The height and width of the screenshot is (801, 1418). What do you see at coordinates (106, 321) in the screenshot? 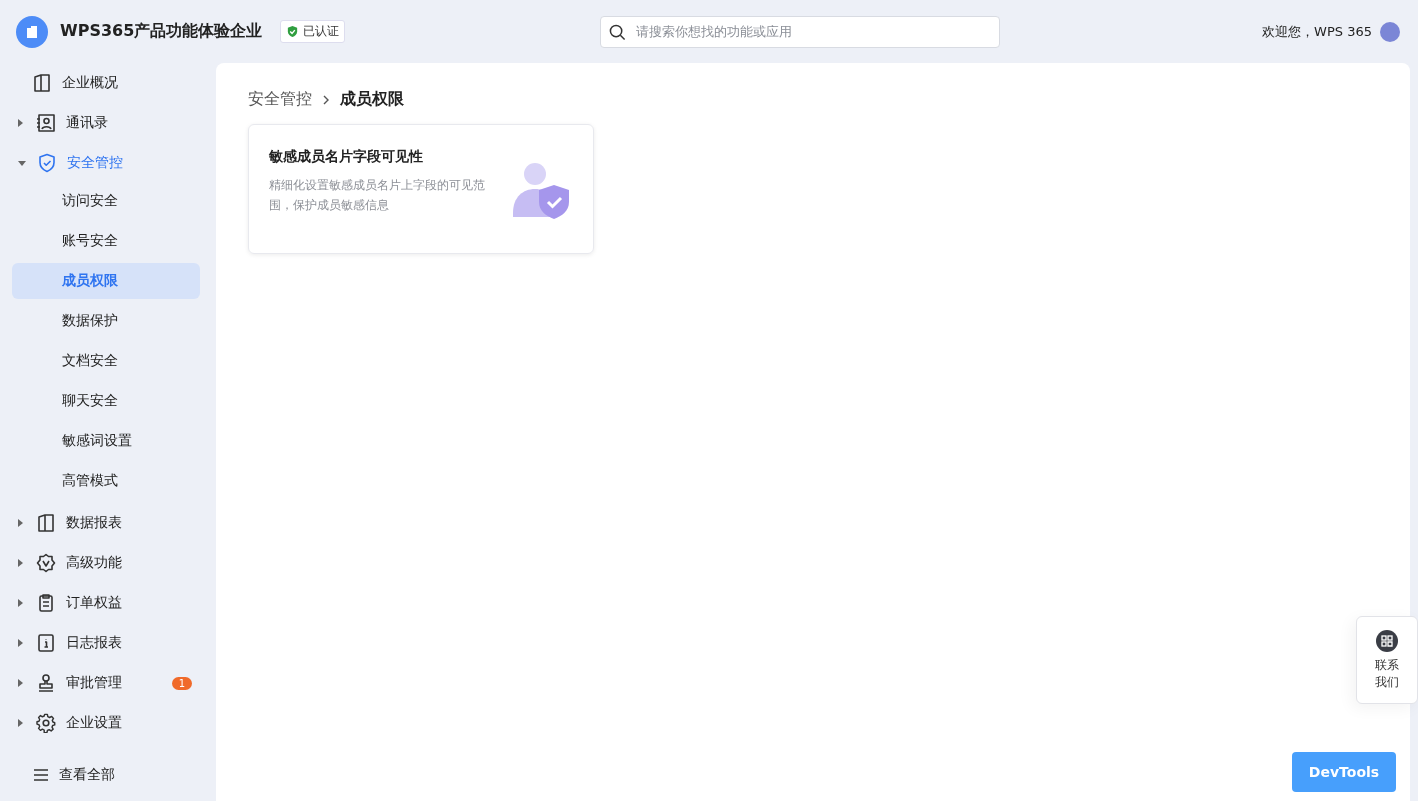
I see `sidebar-subitem: 数据保护` at bounding box center [106, 321].